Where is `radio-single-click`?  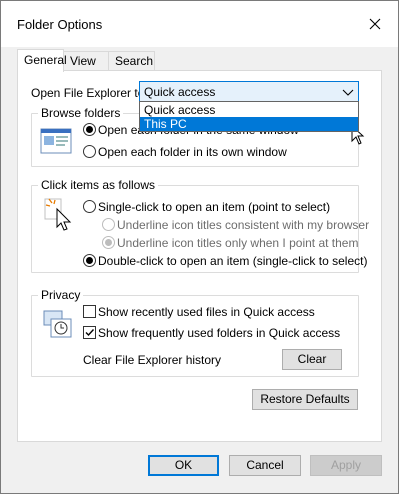
radio-single-click is located at coordinates (89, 206).